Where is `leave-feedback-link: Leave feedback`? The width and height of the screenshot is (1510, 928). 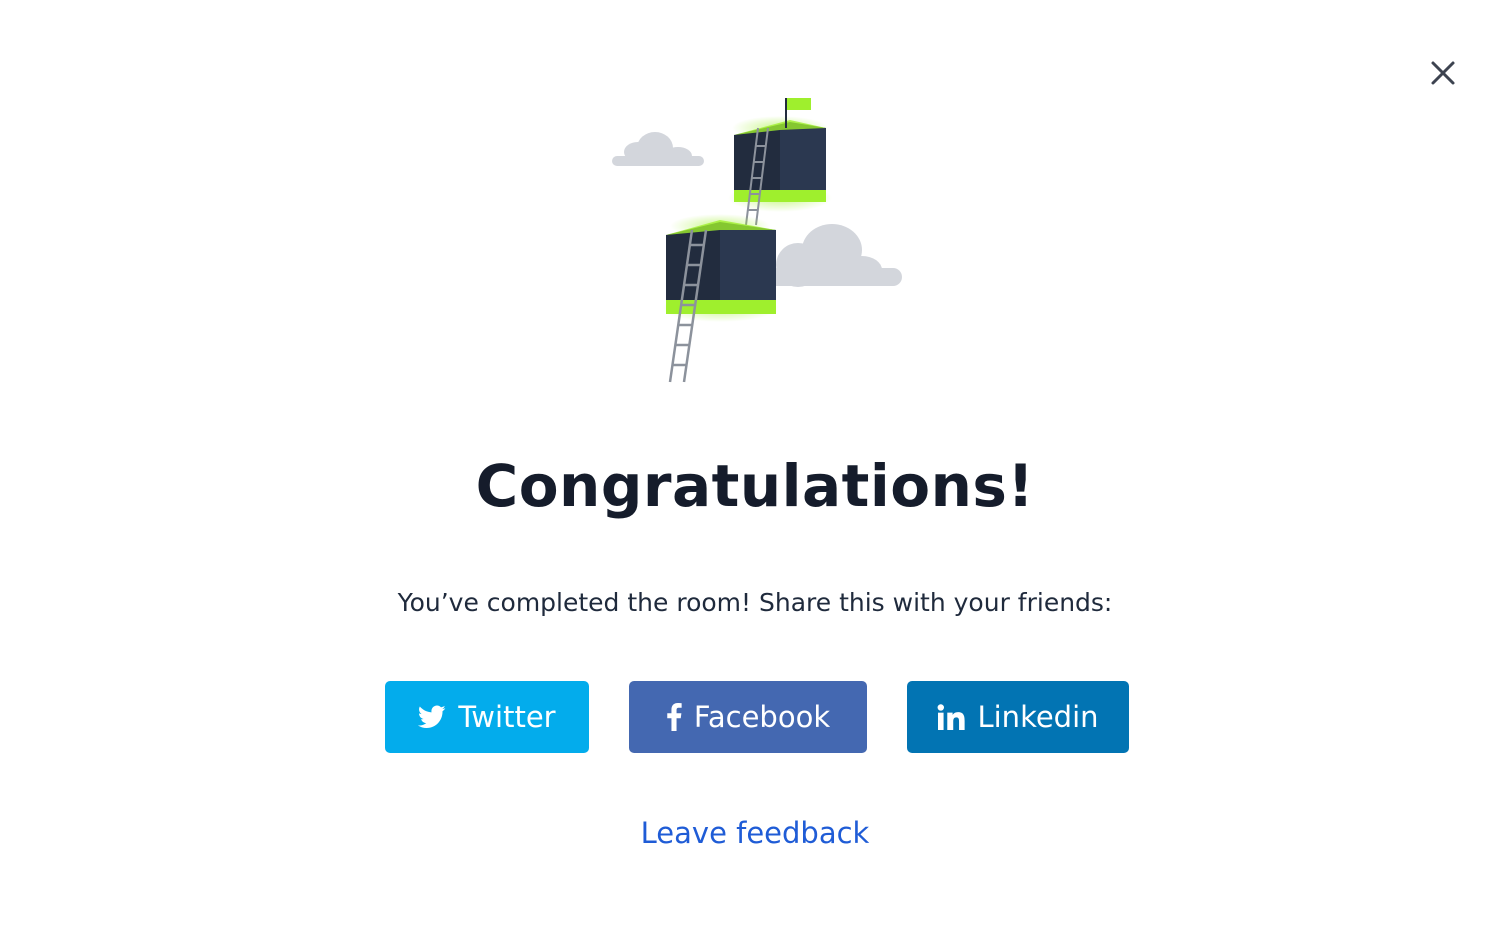
leave-feedback-link: Leave feedback is located at coordinates (755, 833).